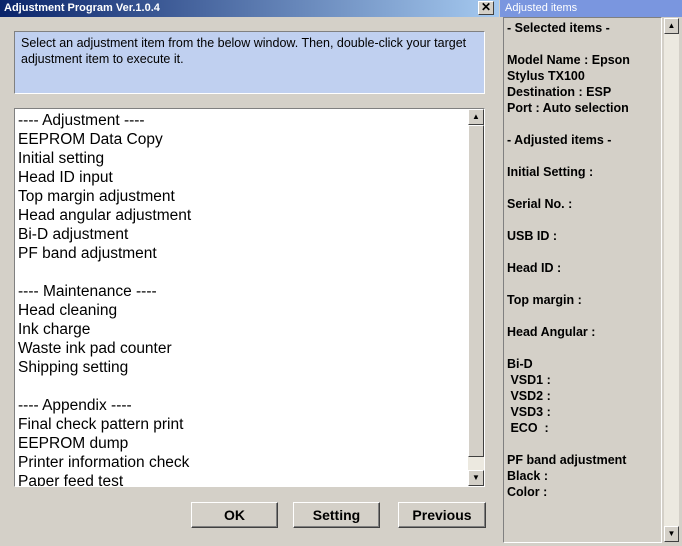 This screenshot has width=682, height=546. I want to click on list-item: EEPROM dump, so click(240, 443).